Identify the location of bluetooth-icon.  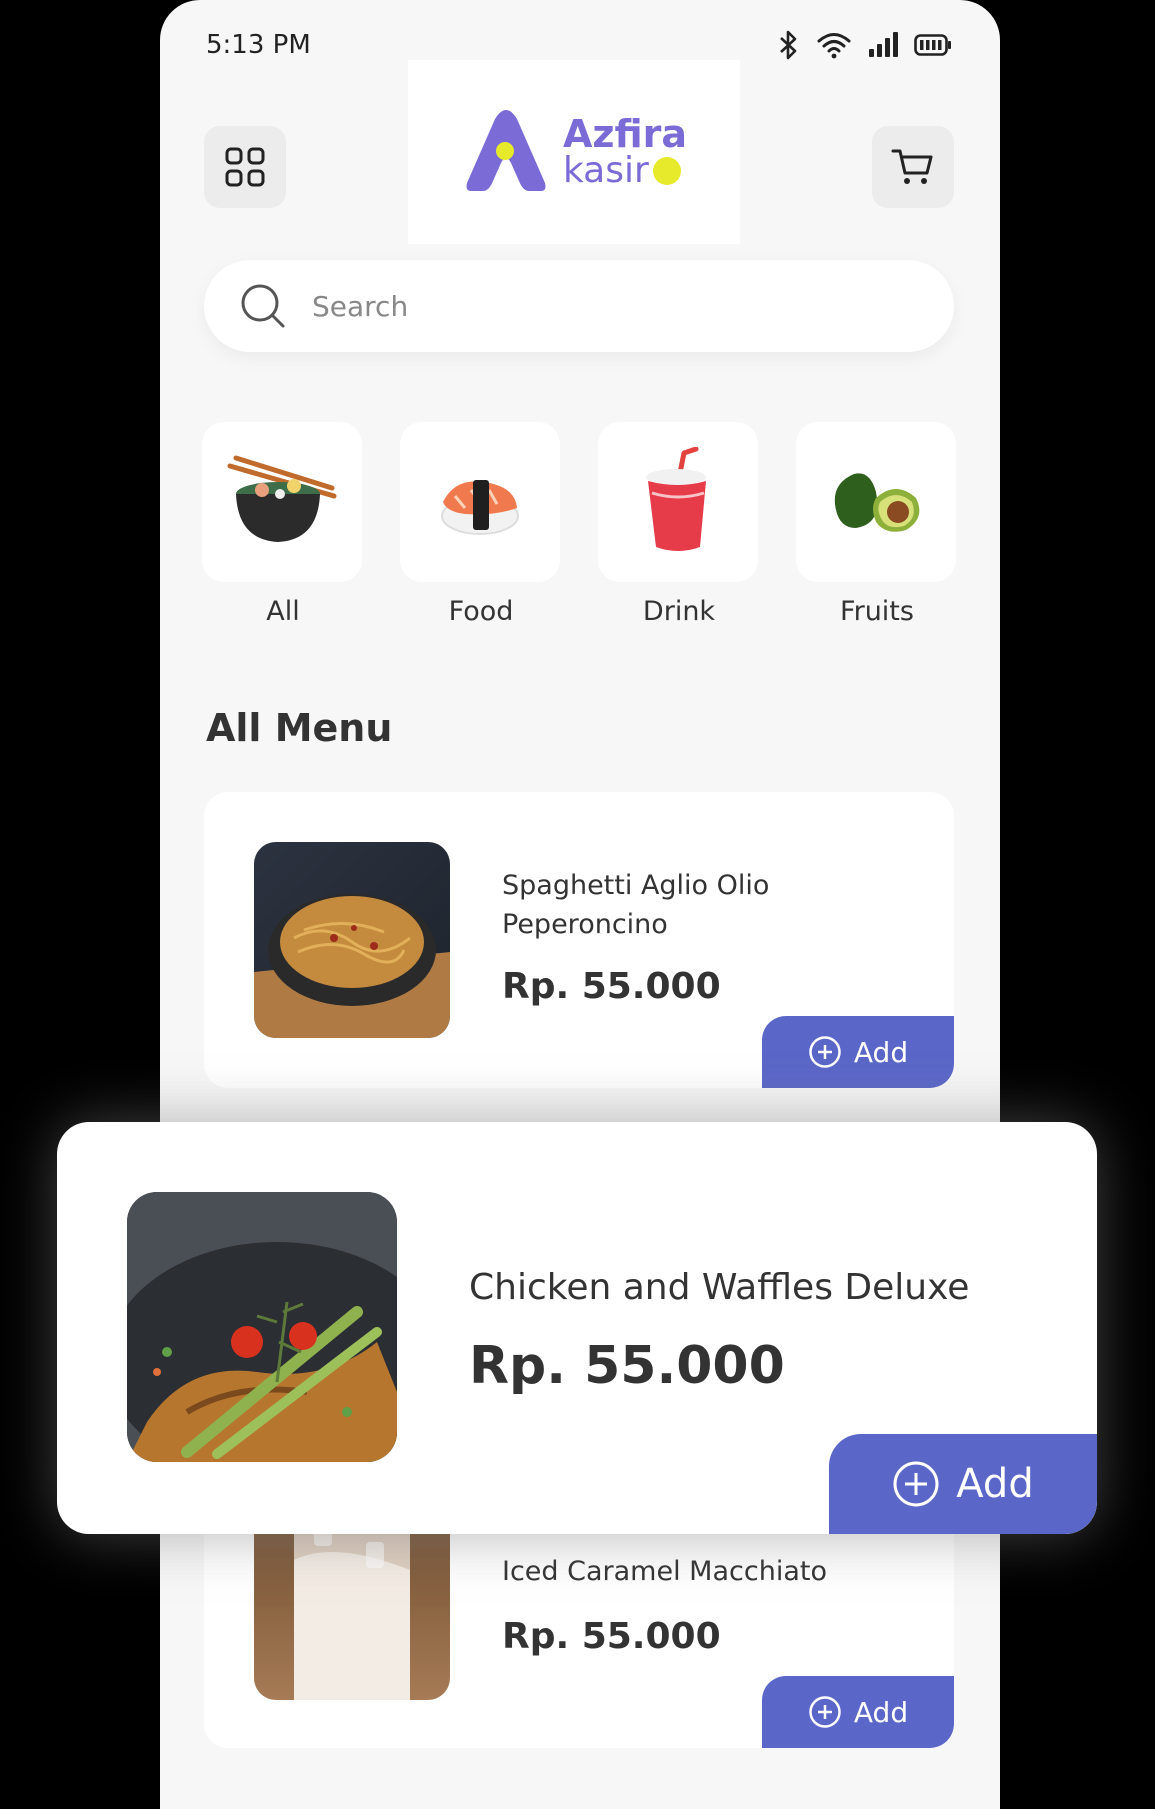
(788, 45).